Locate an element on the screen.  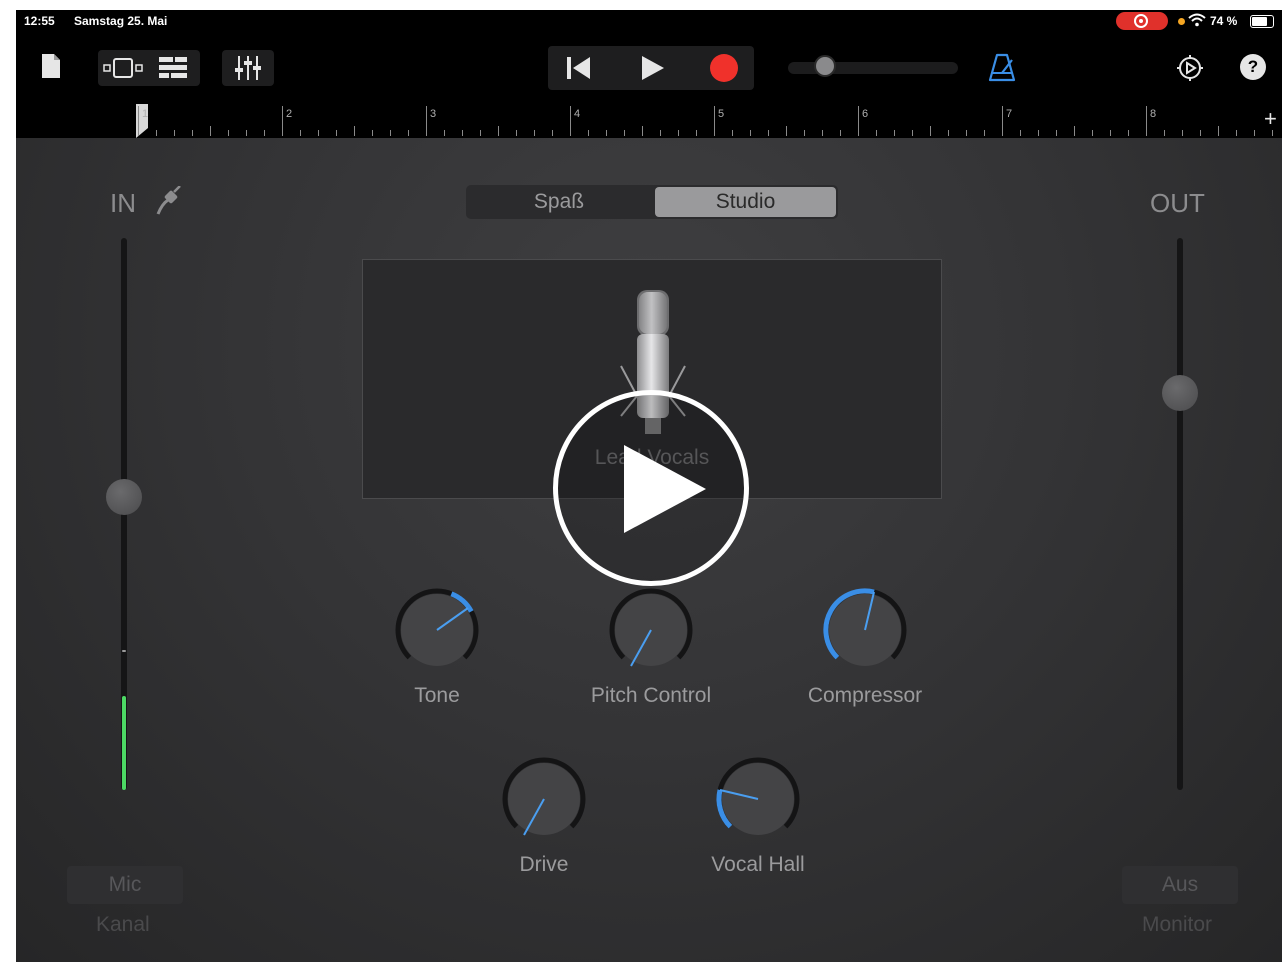
video-play-button is located at coordinates (651, 488).